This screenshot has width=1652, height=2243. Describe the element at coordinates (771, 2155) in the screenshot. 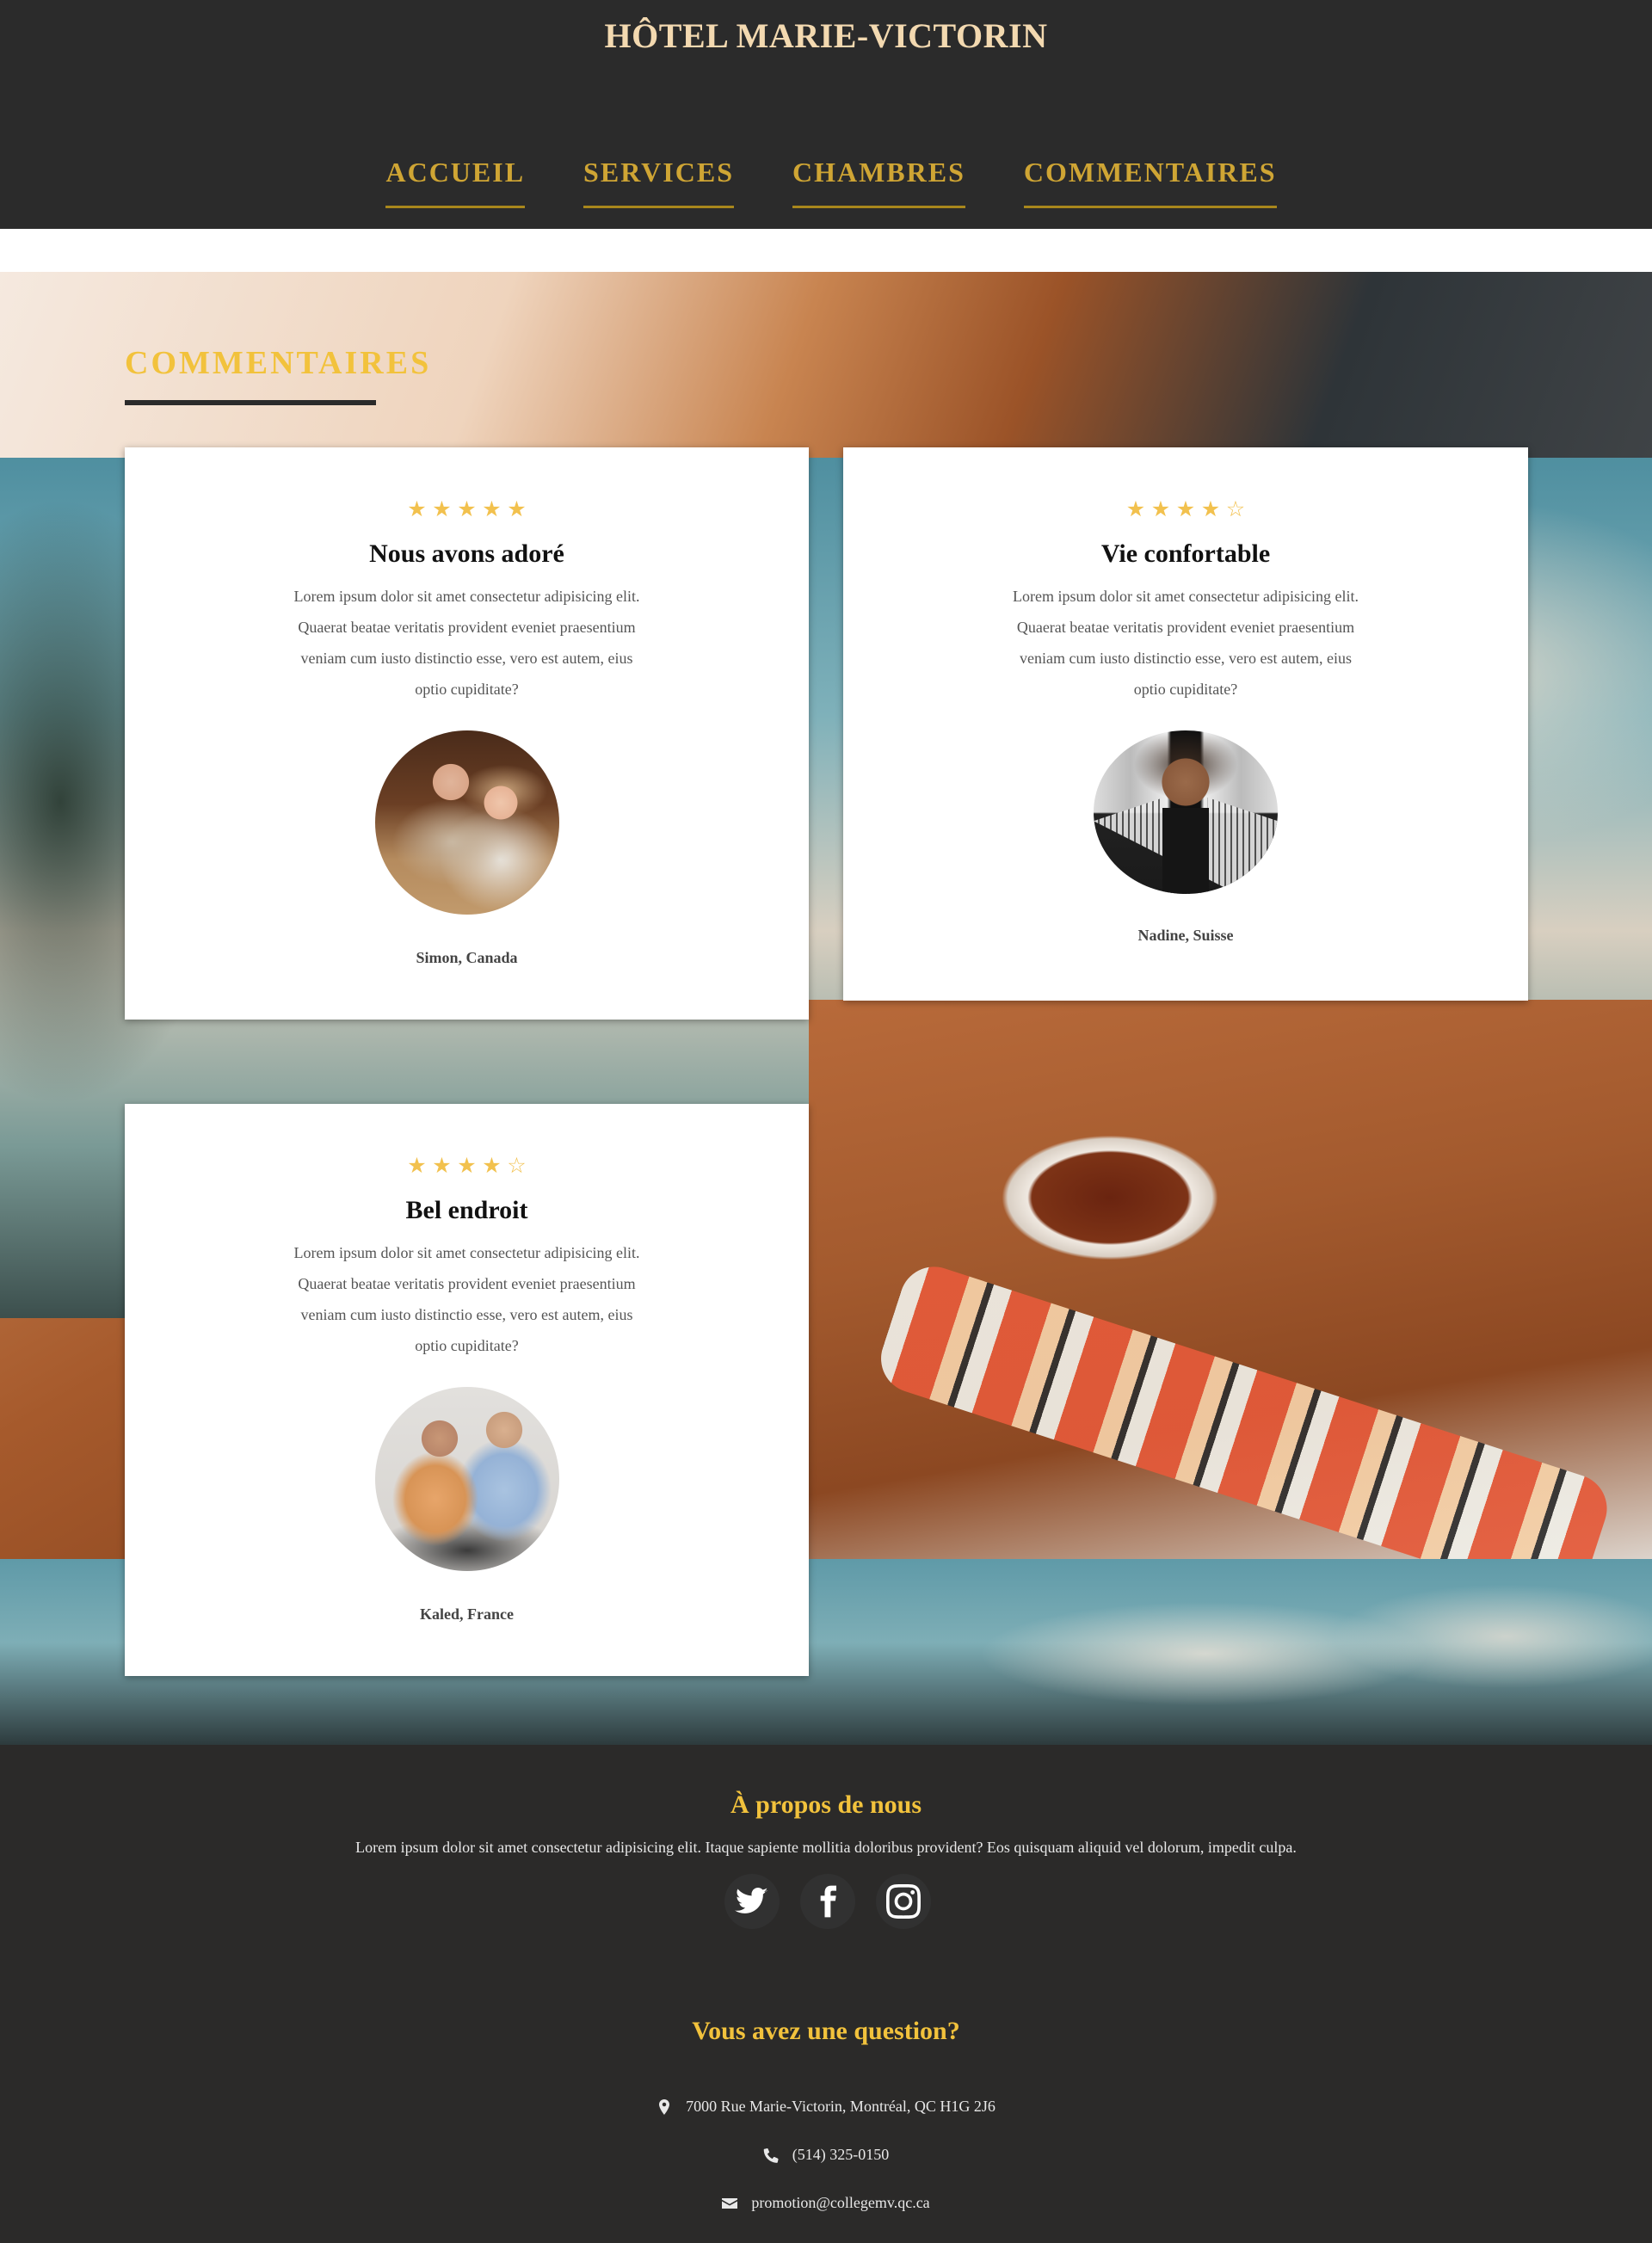

I see `phone-icon` at that location.